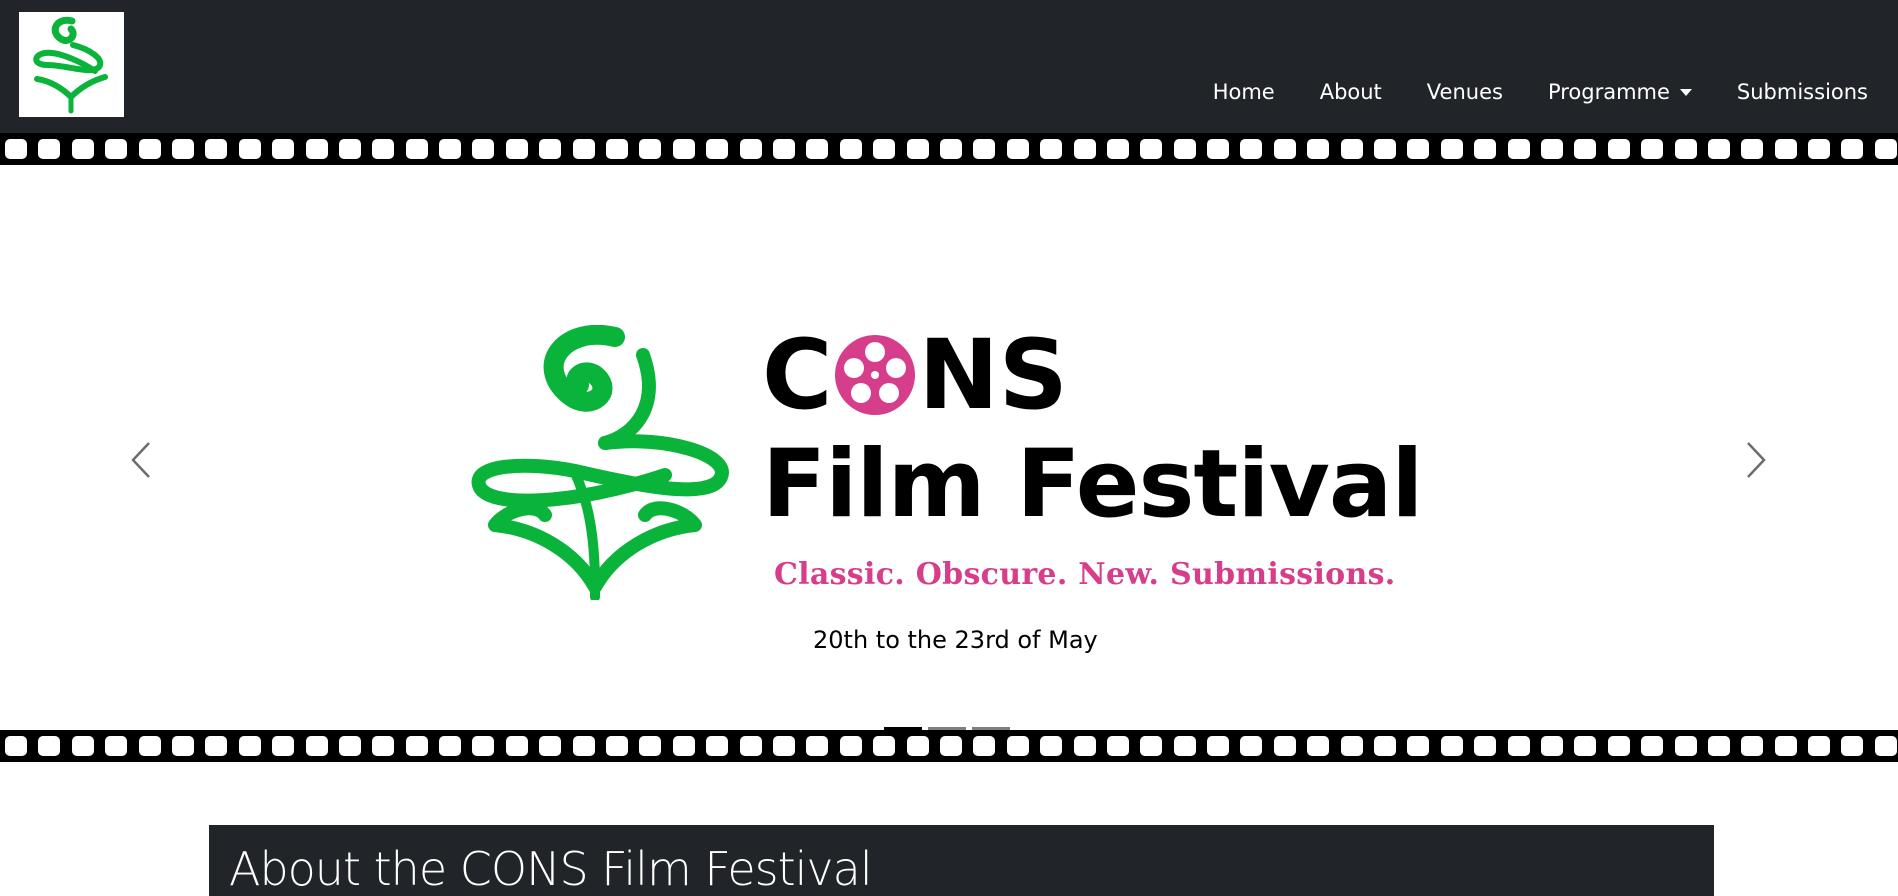 This screenshot has height=896, width=1898. Describe the element at coordinates (1685, 92) in the screenshot. I see `caret-down-icon` at that location.